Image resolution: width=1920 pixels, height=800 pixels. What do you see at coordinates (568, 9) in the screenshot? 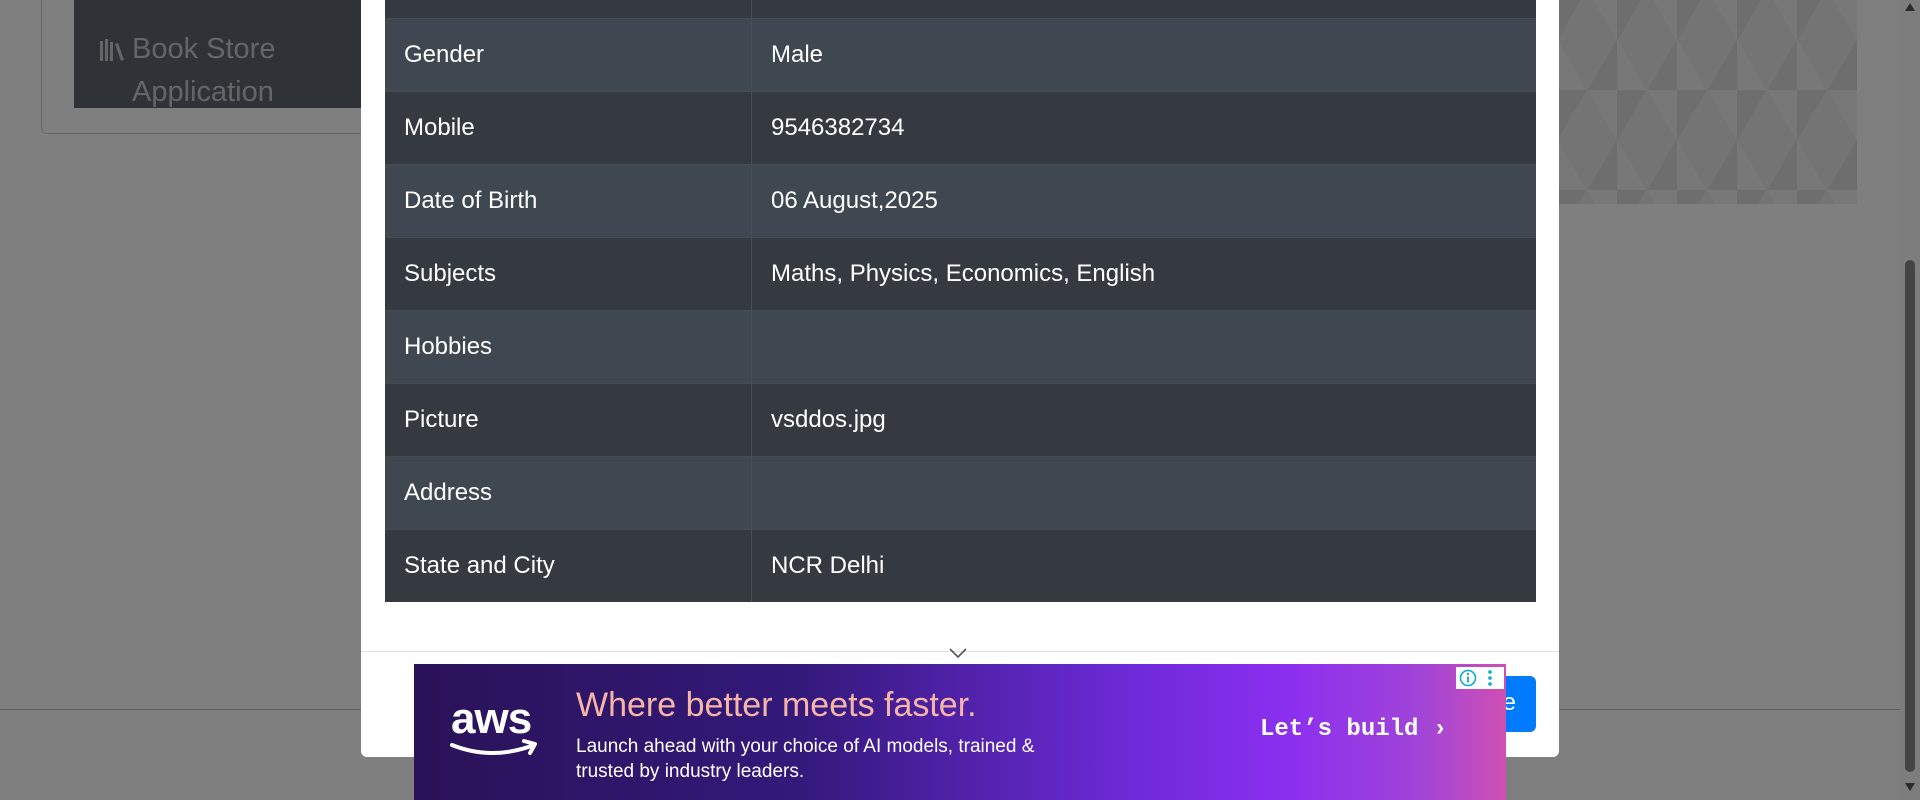
I see `row-label` at bounding box center [568, 9].